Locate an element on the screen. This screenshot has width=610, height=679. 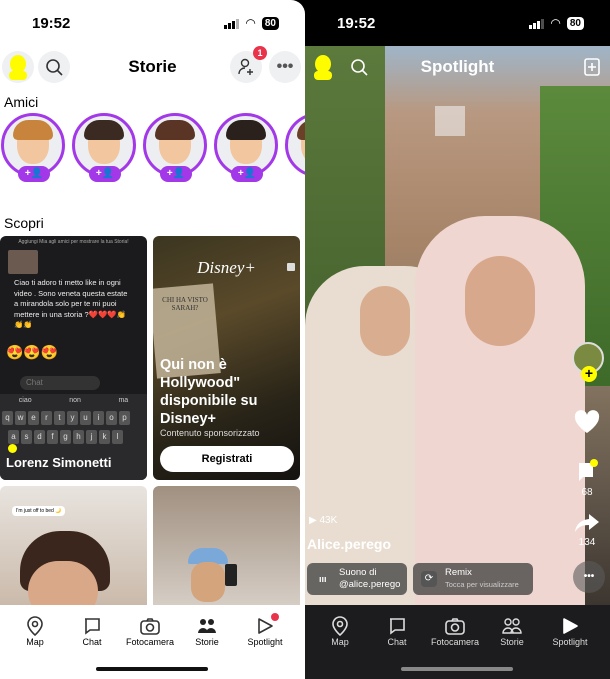
friend-story is located at coordinates (295, 145).